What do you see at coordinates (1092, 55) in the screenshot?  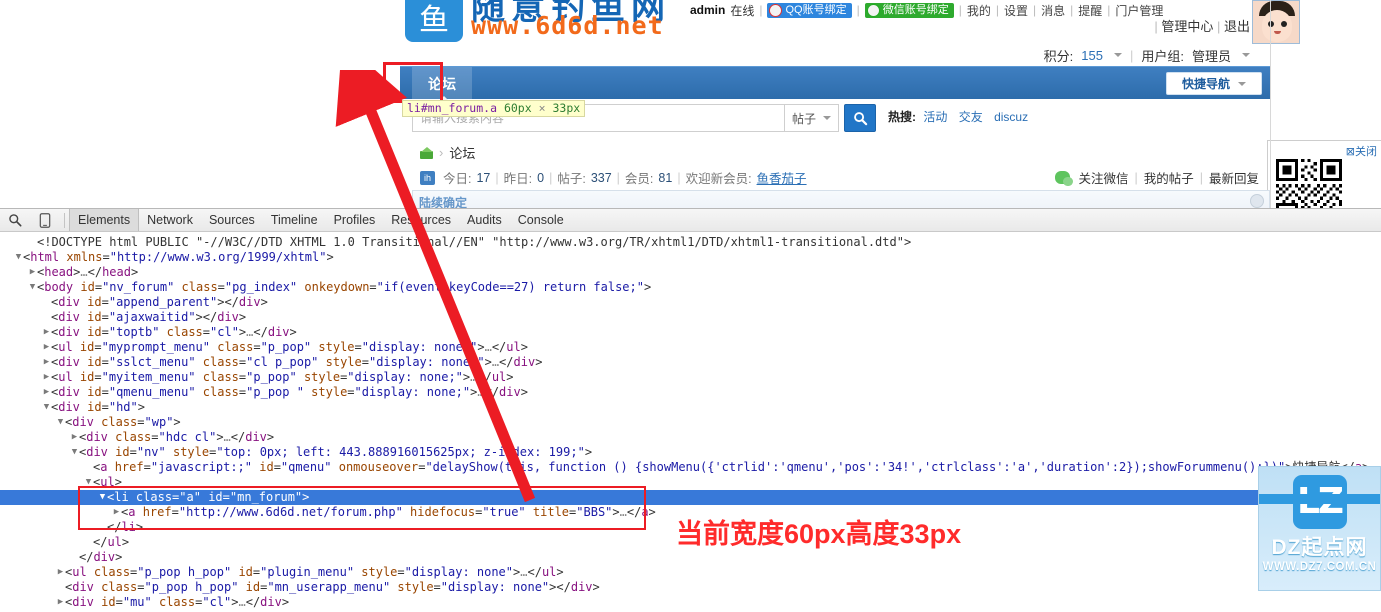 I see `credits-value: 155` at bounding box center [1092, 55].